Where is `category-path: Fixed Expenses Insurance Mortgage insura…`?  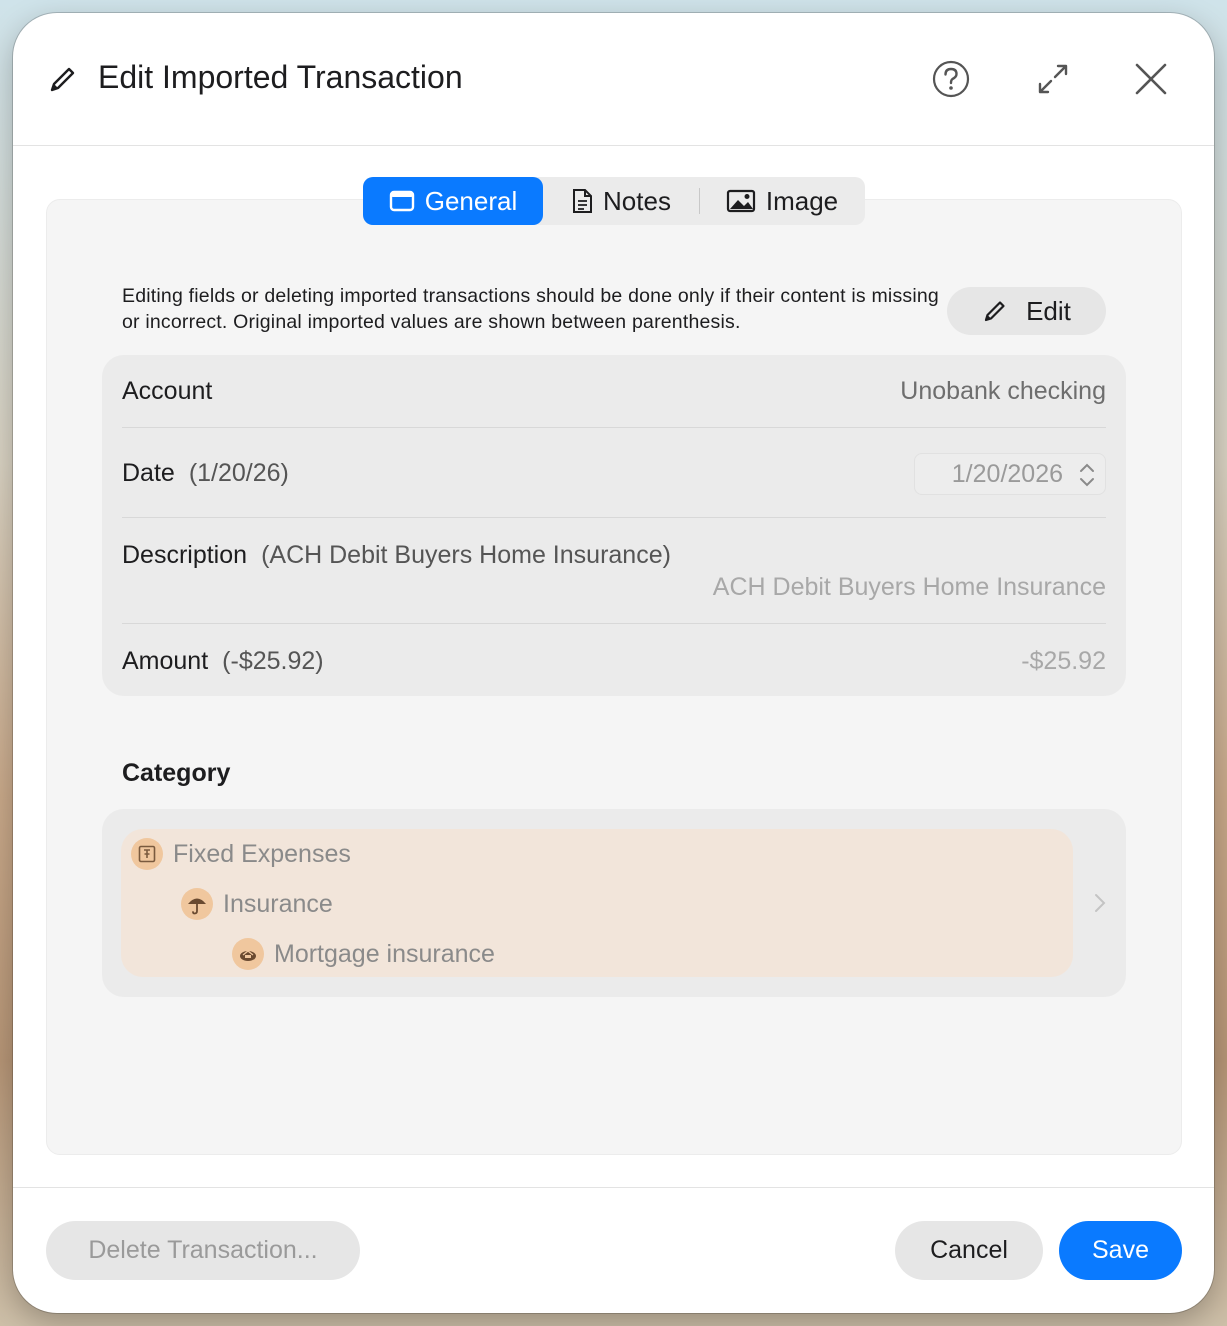 category-path: Fixed Expenses Insurance Mortgage insura… is located at coordinates (597, 903).